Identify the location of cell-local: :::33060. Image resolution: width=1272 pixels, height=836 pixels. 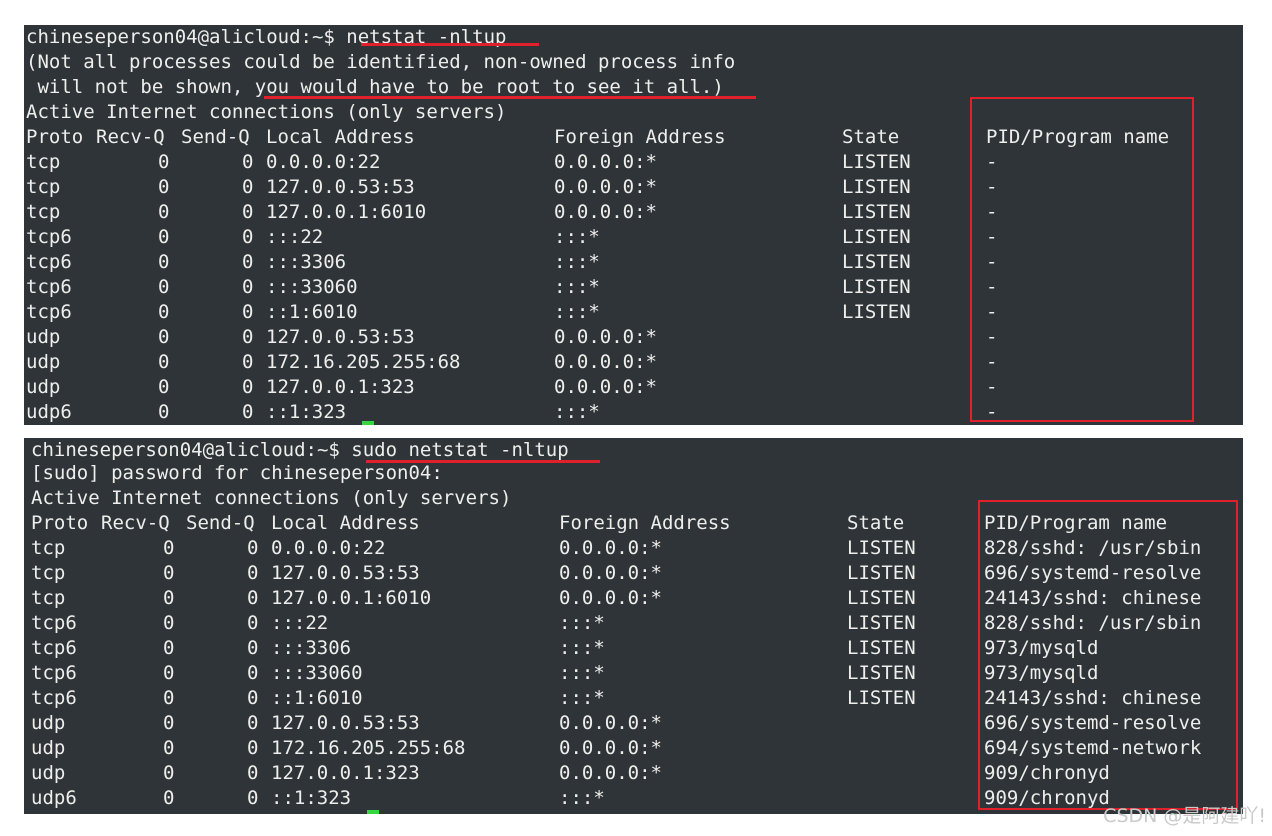
(317, 673).